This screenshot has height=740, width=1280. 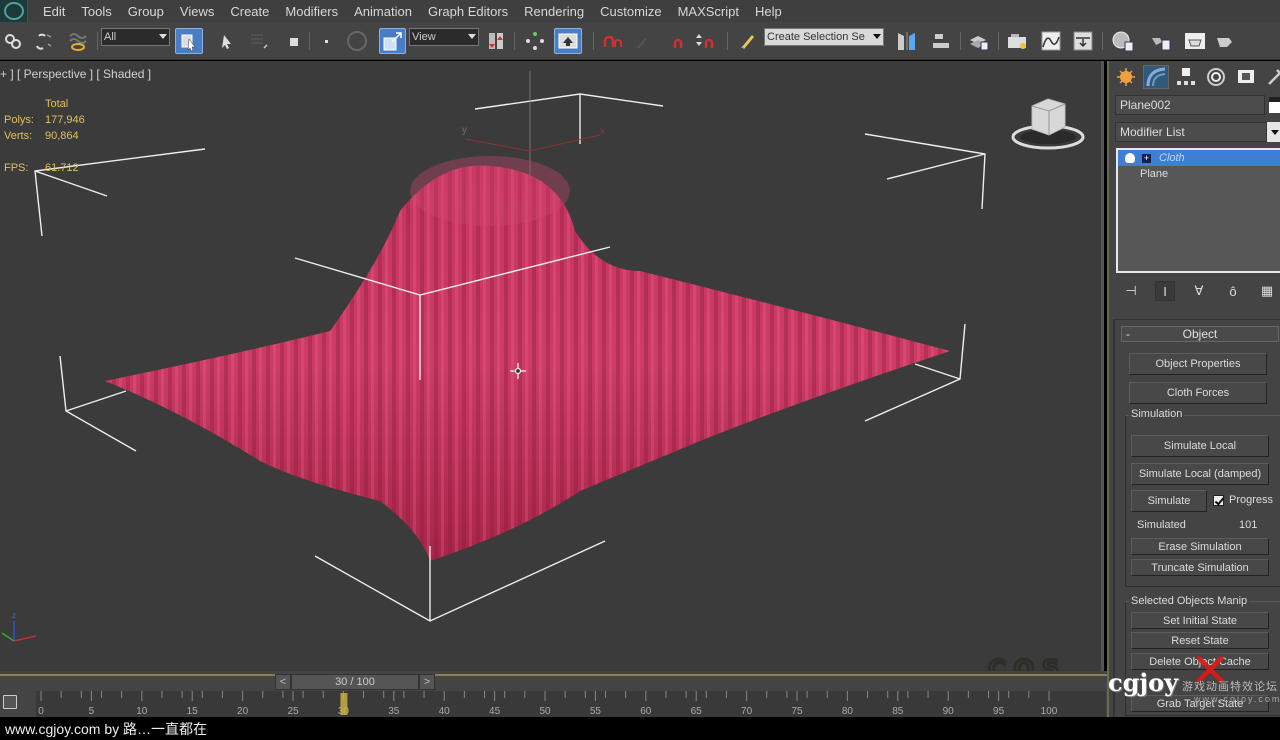 I want to click on progress-checkbox, so click(x=1218, y=500).